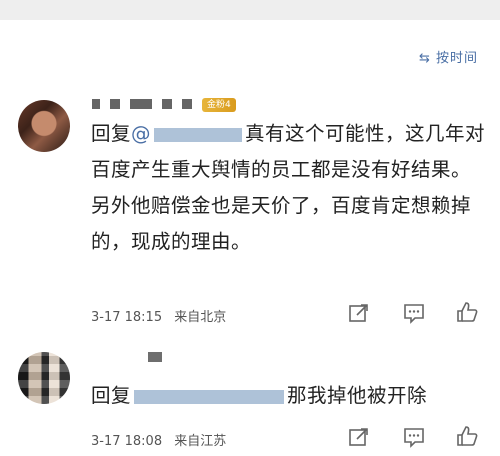 The width and height of the screenshot is (500, 456). What do you see at coordinates (200, 441) in the screenshot?
I see `comment-location: 来自江苏` at bounding box center [200, 441].